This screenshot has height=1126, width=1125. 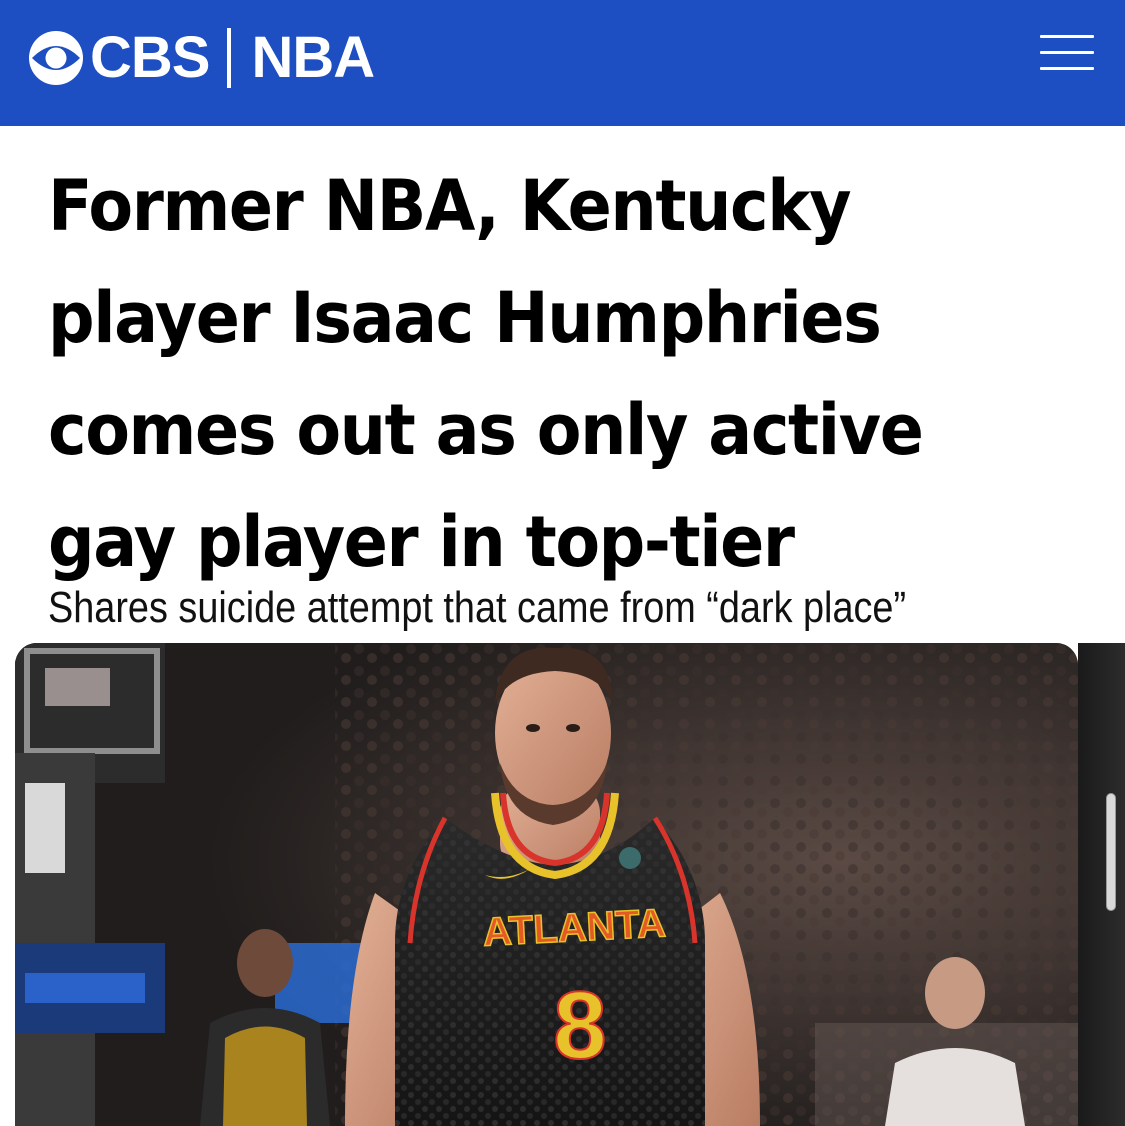 I want to click on scrollbar-thumb, so click(x=1111, y=852).